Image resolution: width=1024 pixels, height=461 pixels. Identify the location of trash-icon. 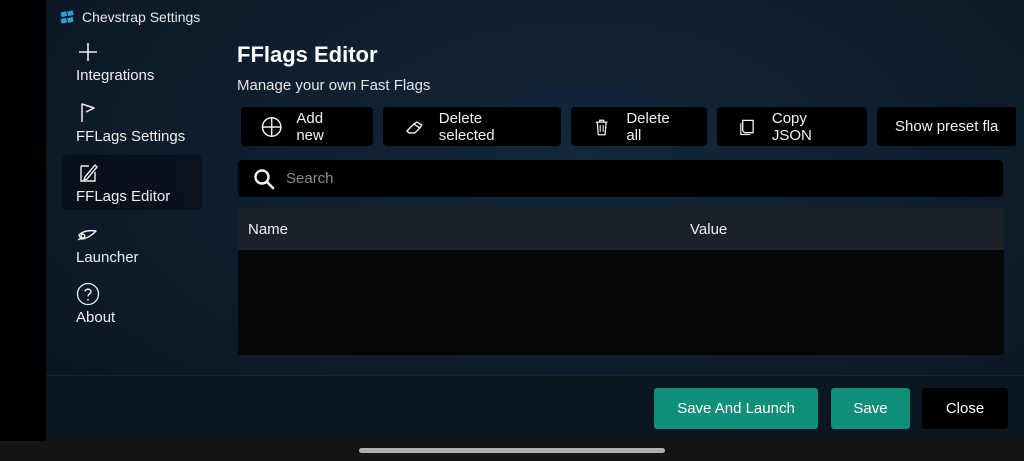
(601, 127).